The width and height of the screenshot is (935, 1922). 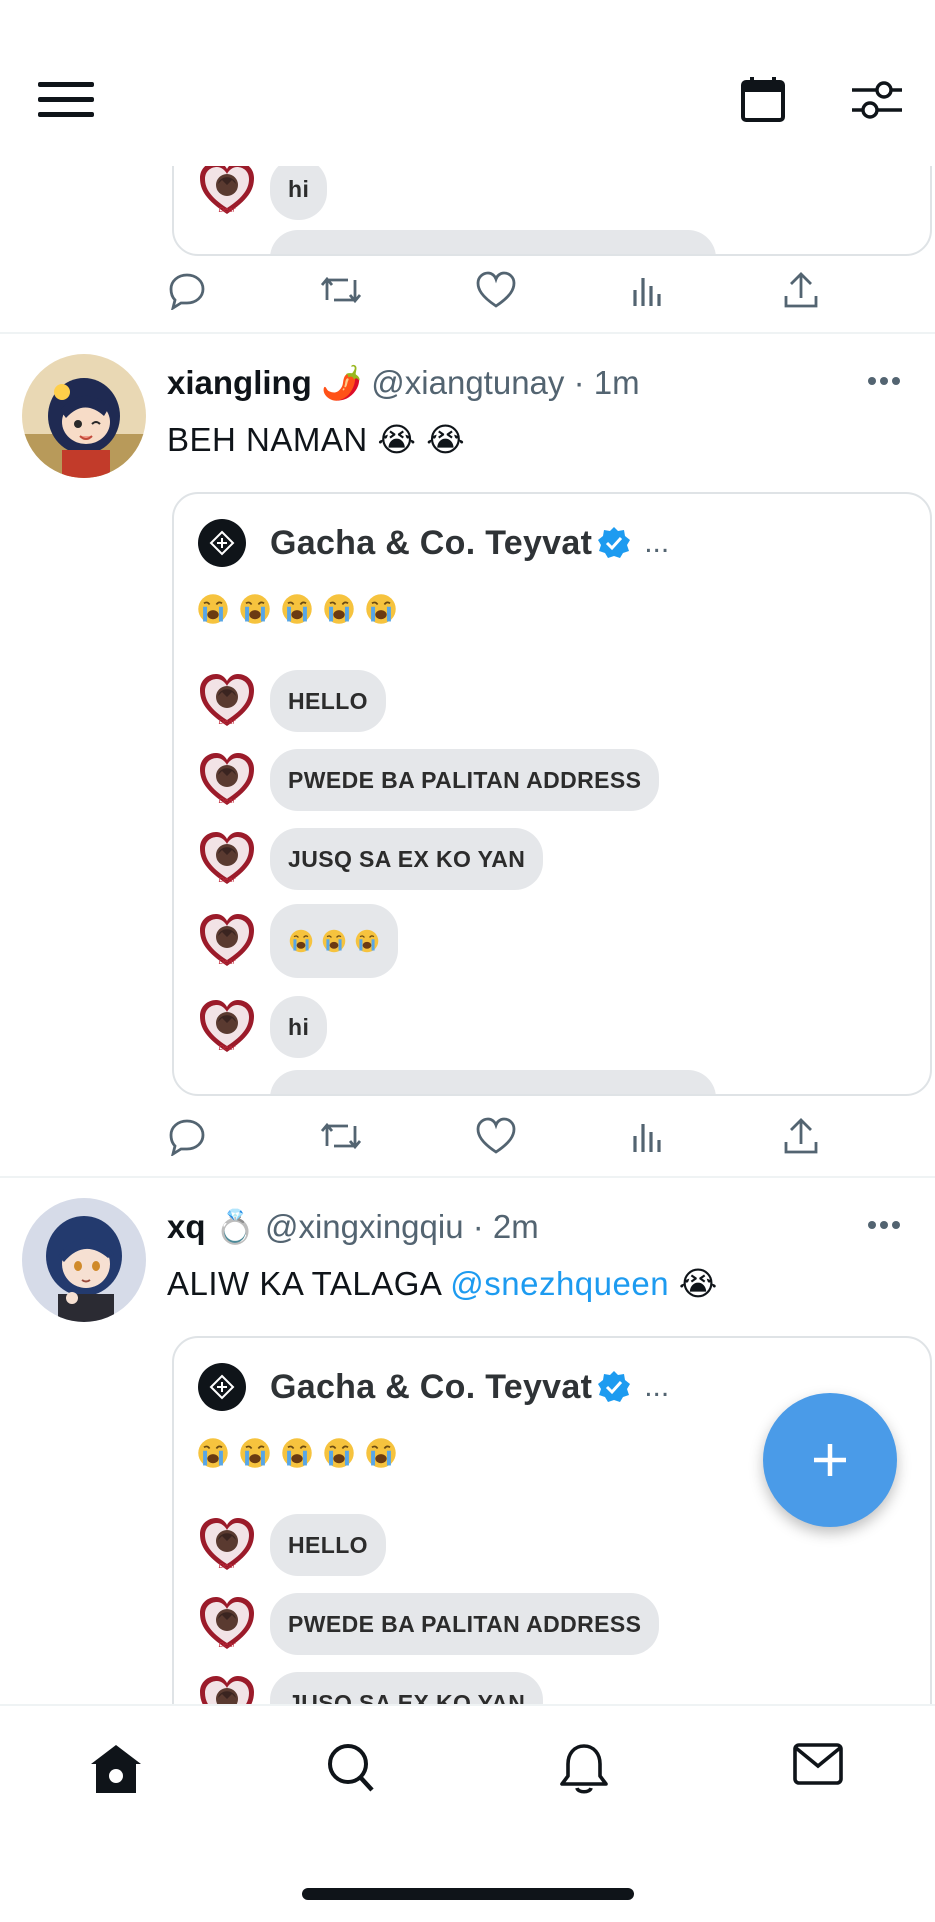 What do you see at coordinates (186, 1226) in the screenshot?
I see `display-name: xq` at bounding box center [186, 1226].